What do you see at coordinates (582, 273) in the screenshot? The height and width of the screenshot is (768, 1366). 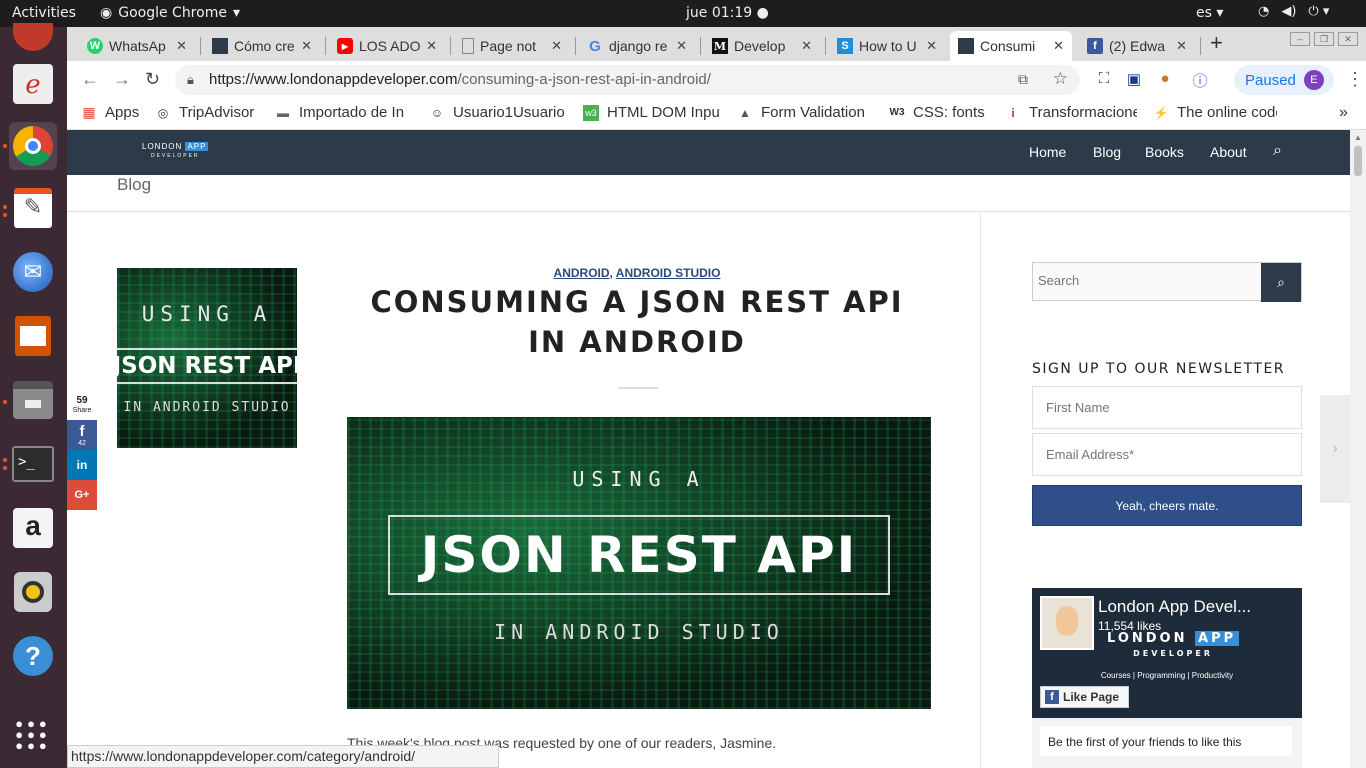 I see `category-android-link: ANDROID` at bounding box center [582, 273].